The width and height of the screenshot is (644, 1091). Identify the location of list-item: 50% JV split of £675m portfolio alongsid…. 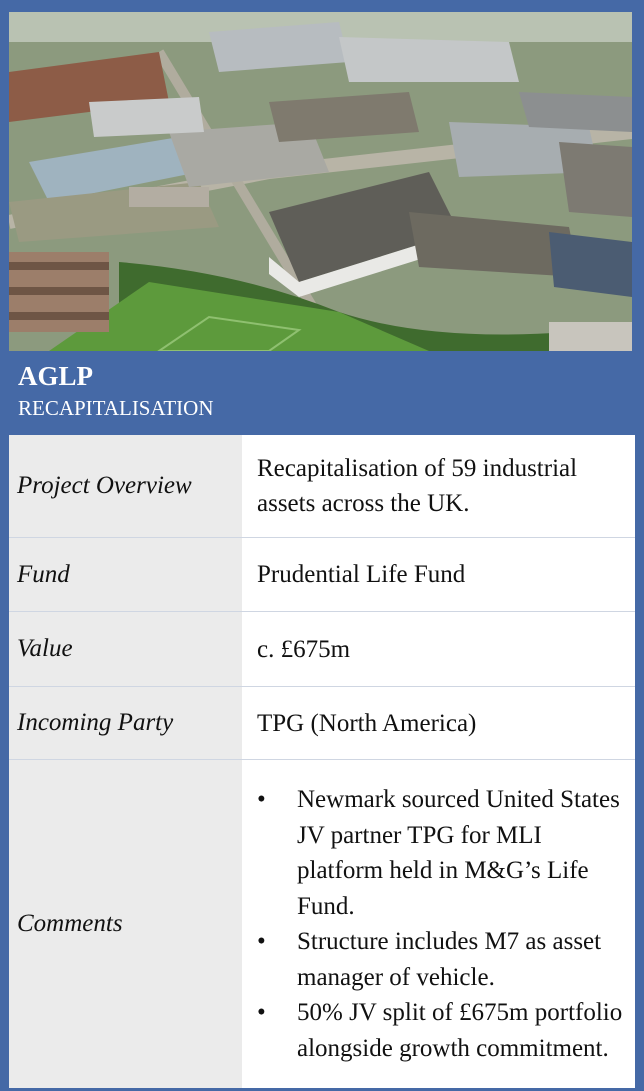
(443, 1030).